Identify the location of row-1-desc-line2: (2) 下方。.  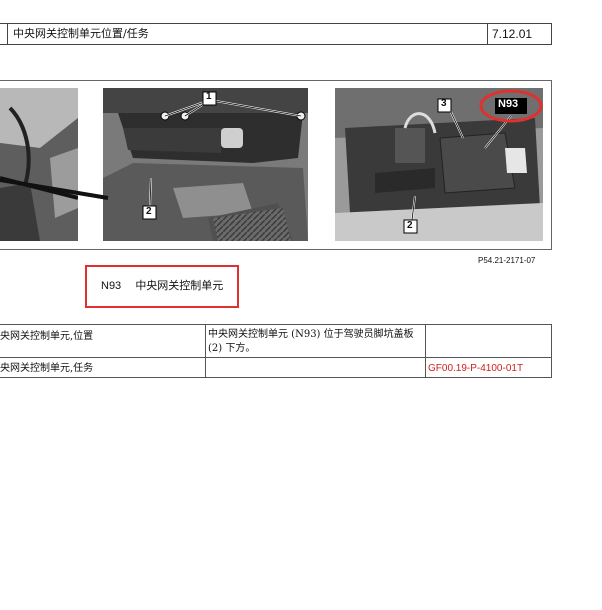
(232, 348).